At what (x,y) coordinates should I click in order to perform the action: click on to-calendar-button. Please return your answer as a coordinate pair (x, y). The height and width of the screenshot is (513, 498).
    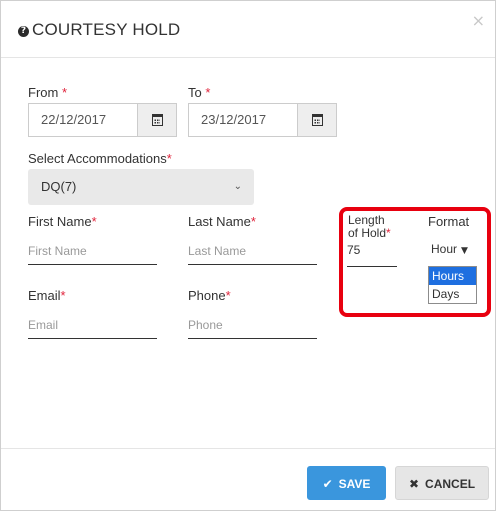
    Looking at the image, I should click on (317, 120).